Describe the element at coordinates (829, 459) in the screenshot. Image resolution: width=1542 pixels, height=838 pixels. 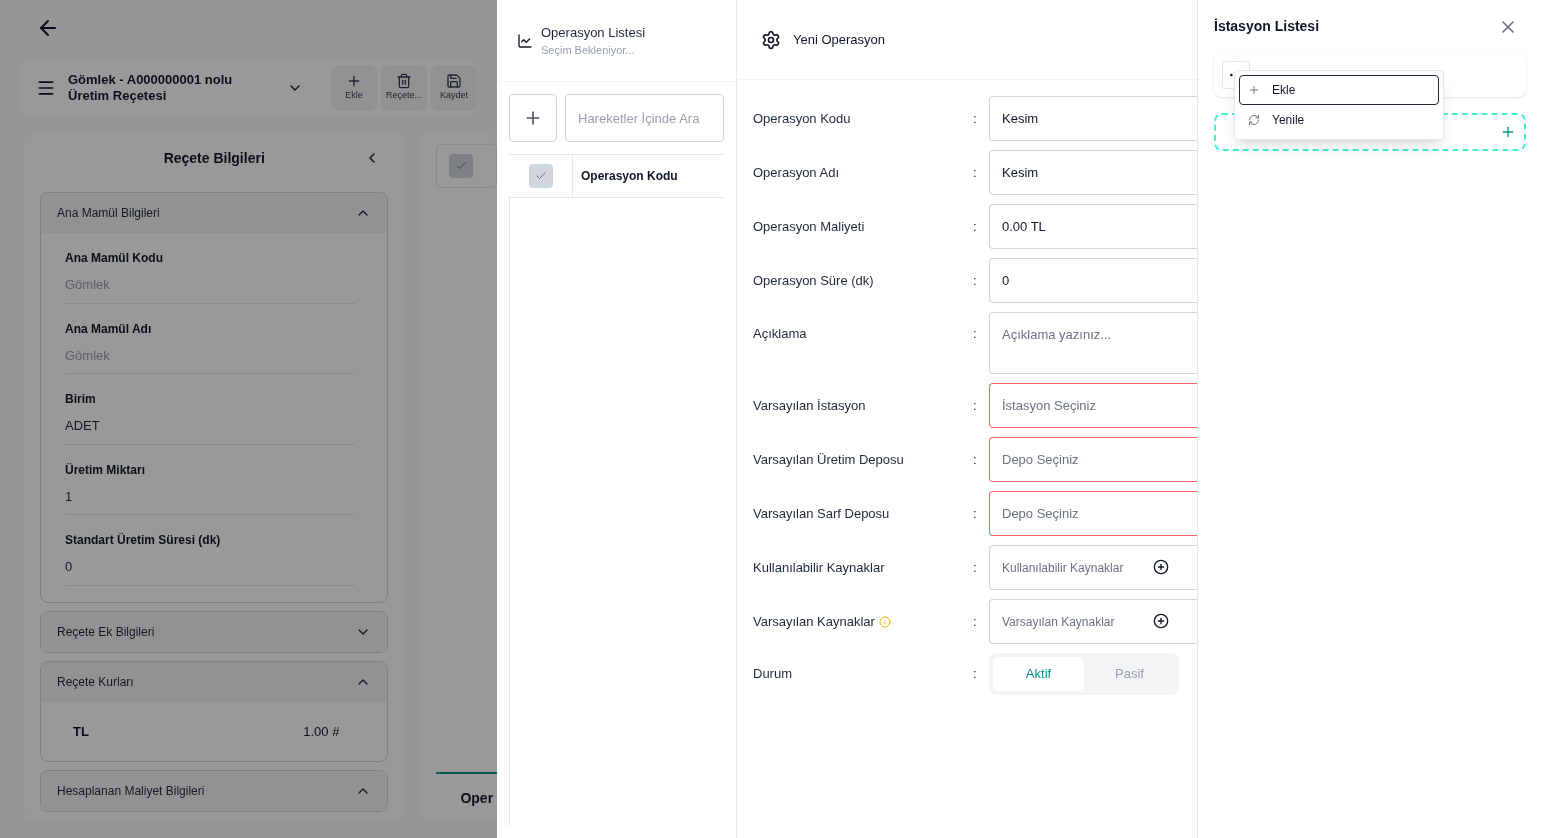
I see `field-label: Varsayılan Üretim Deposu` at that location.